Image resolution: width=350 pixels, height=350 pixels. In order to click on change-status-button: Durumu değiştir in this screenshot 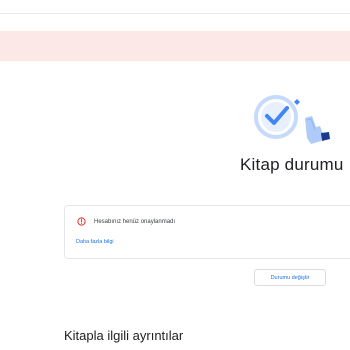, I will do `click(290, 277)`.